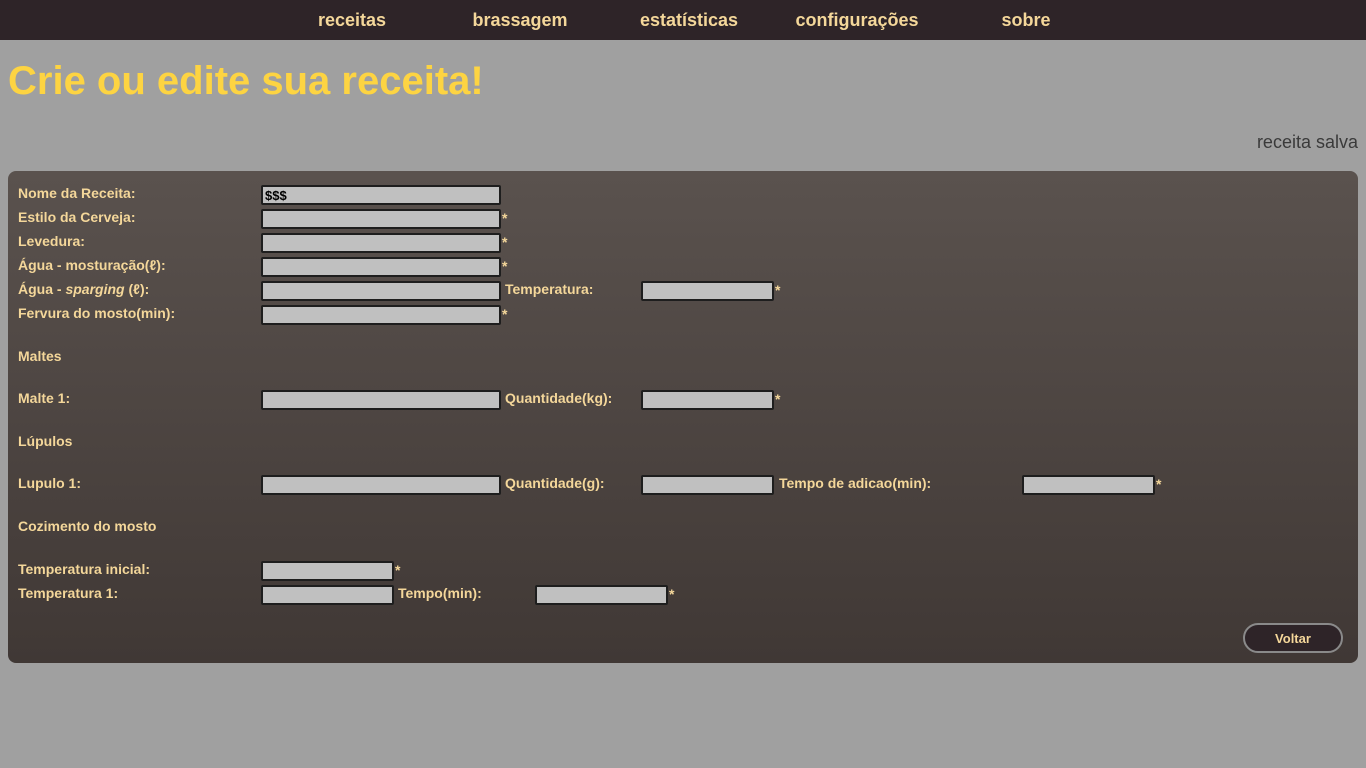  What do you see at coordinates (77, 193) in the screenshot?
I see `recipe-name-label: Nome da Receita:` at bounding box center [77, 193].